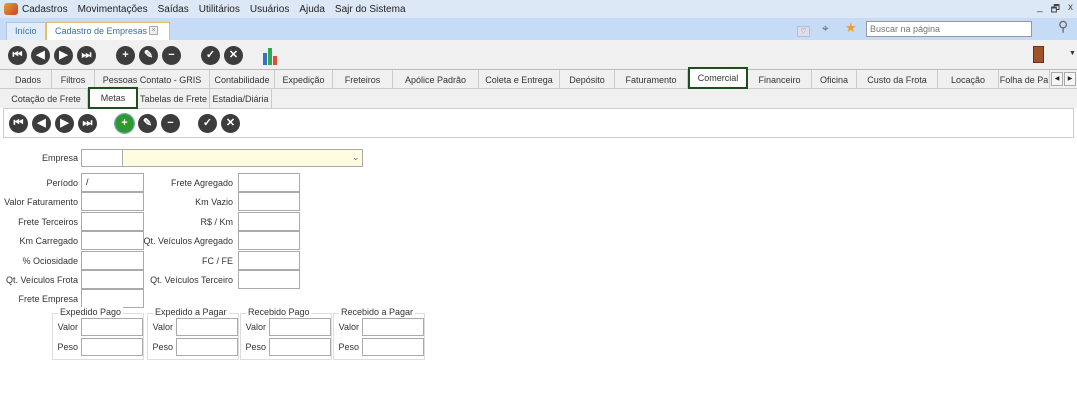 The height and width of the screenshot is (402, 1077). I want to click on main-toolbar-buttons: ⏮ ◀ ▶ ⏭ + ✎ − ✓ ✕, so click(142, 55).